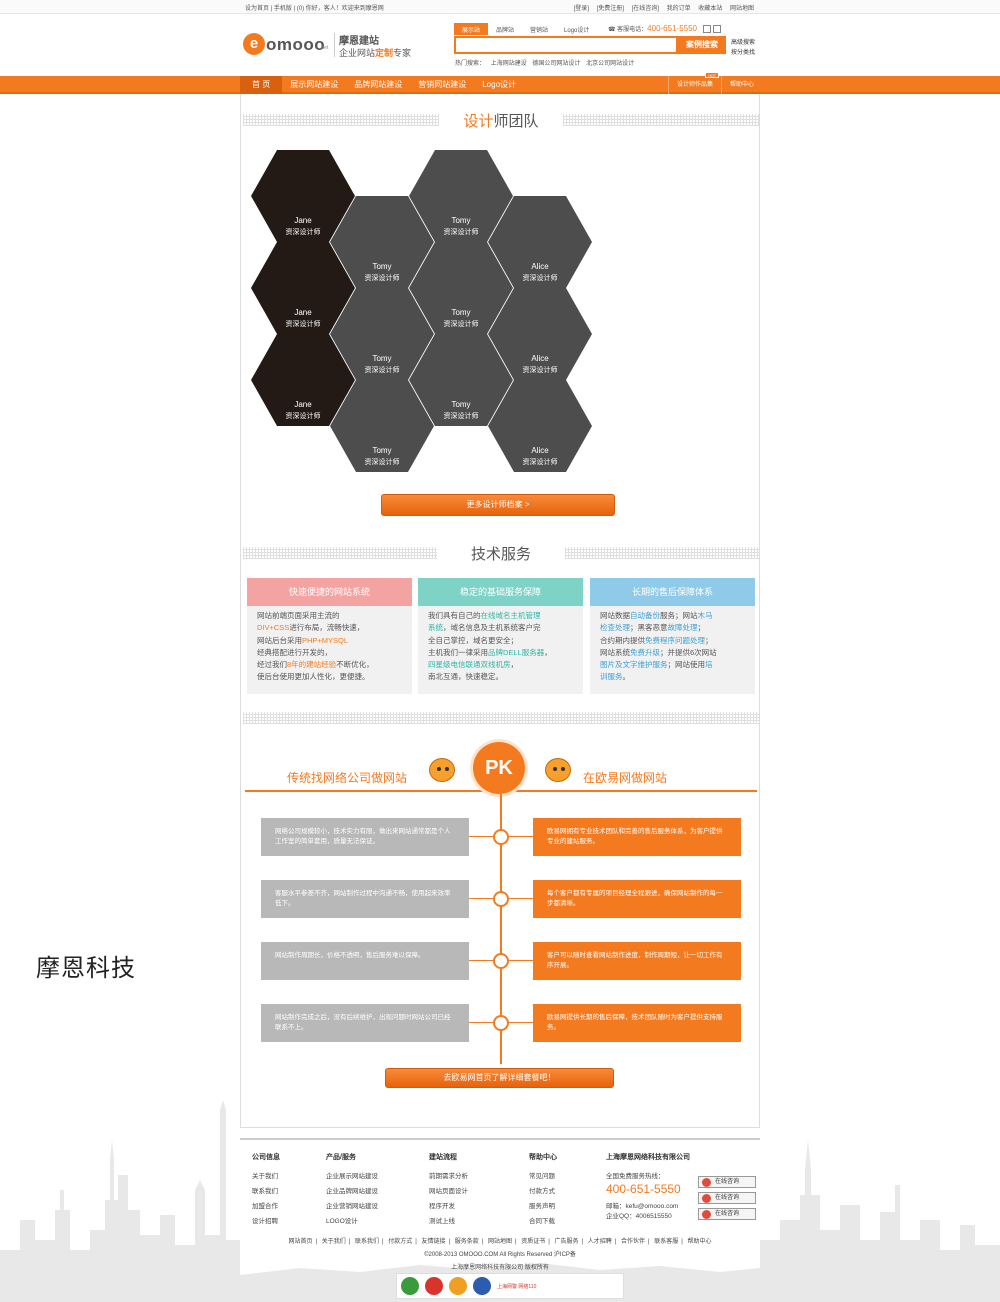 This screenshot has width=1000, height=1302. I want to click on bottom-link: 付款方式, so click(400, 1242).